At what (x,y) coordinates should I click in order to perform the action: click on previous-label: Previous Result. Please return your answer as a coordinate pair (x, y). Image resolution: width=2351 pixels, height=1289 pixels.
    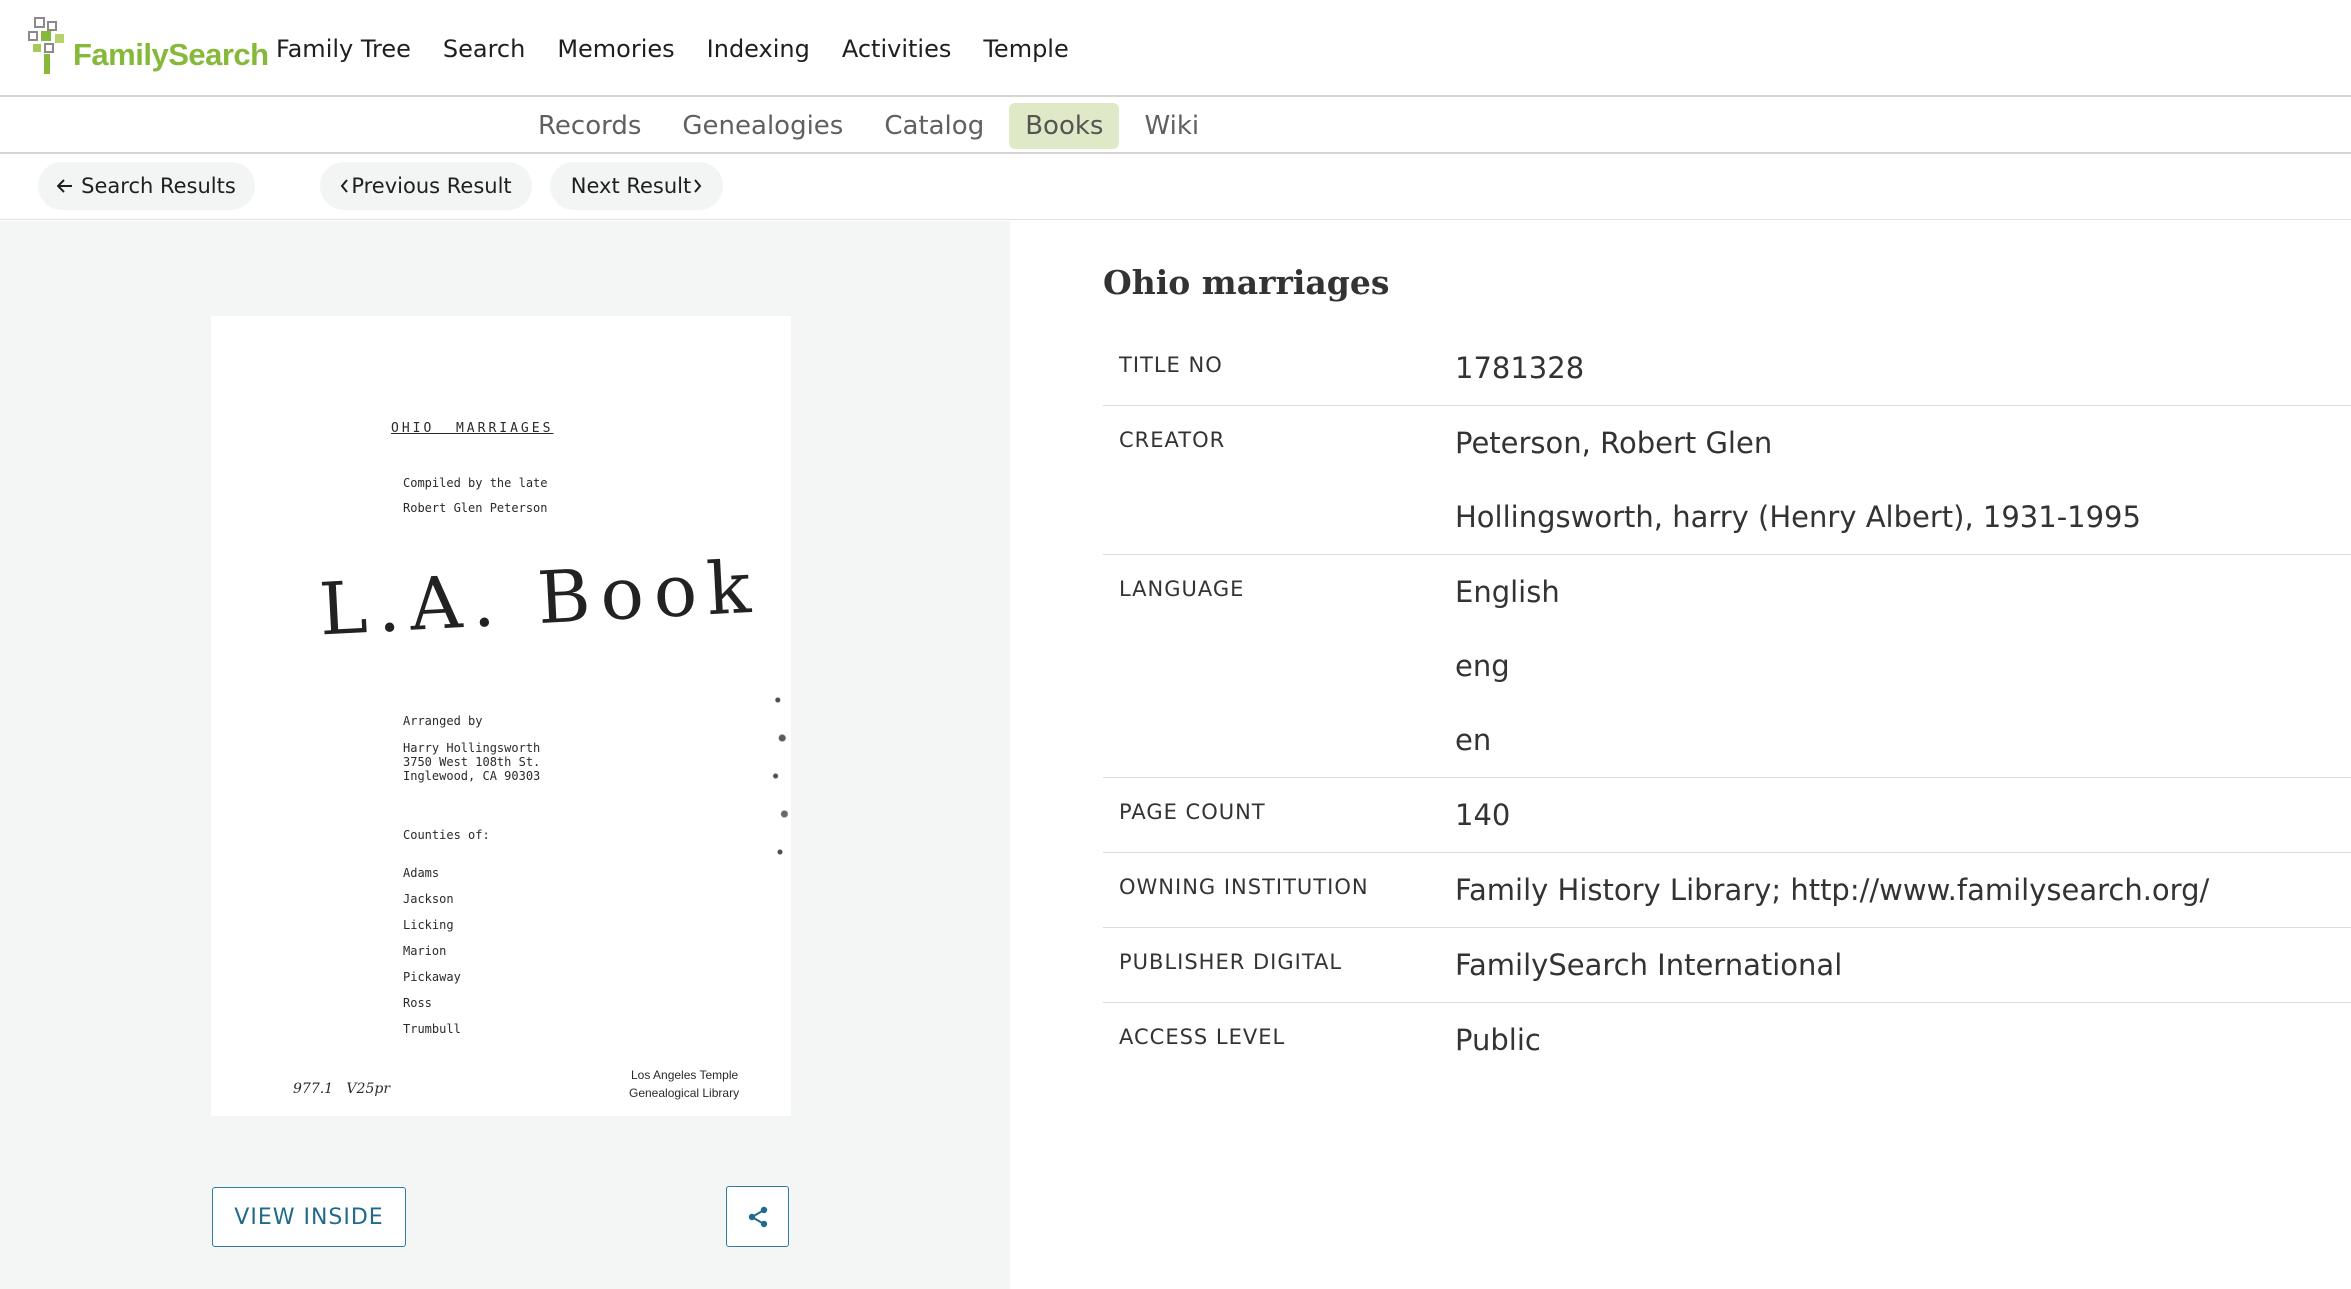
    Looking at the image, I should click on (431, 186).